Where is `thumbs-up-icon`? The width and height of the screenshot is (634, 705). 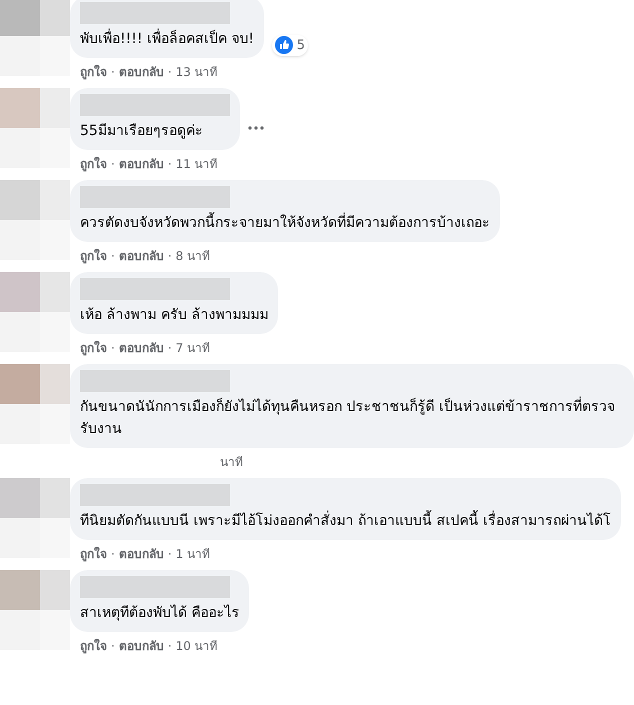 thumbs-up-icon is located at coordinates (283, 45).